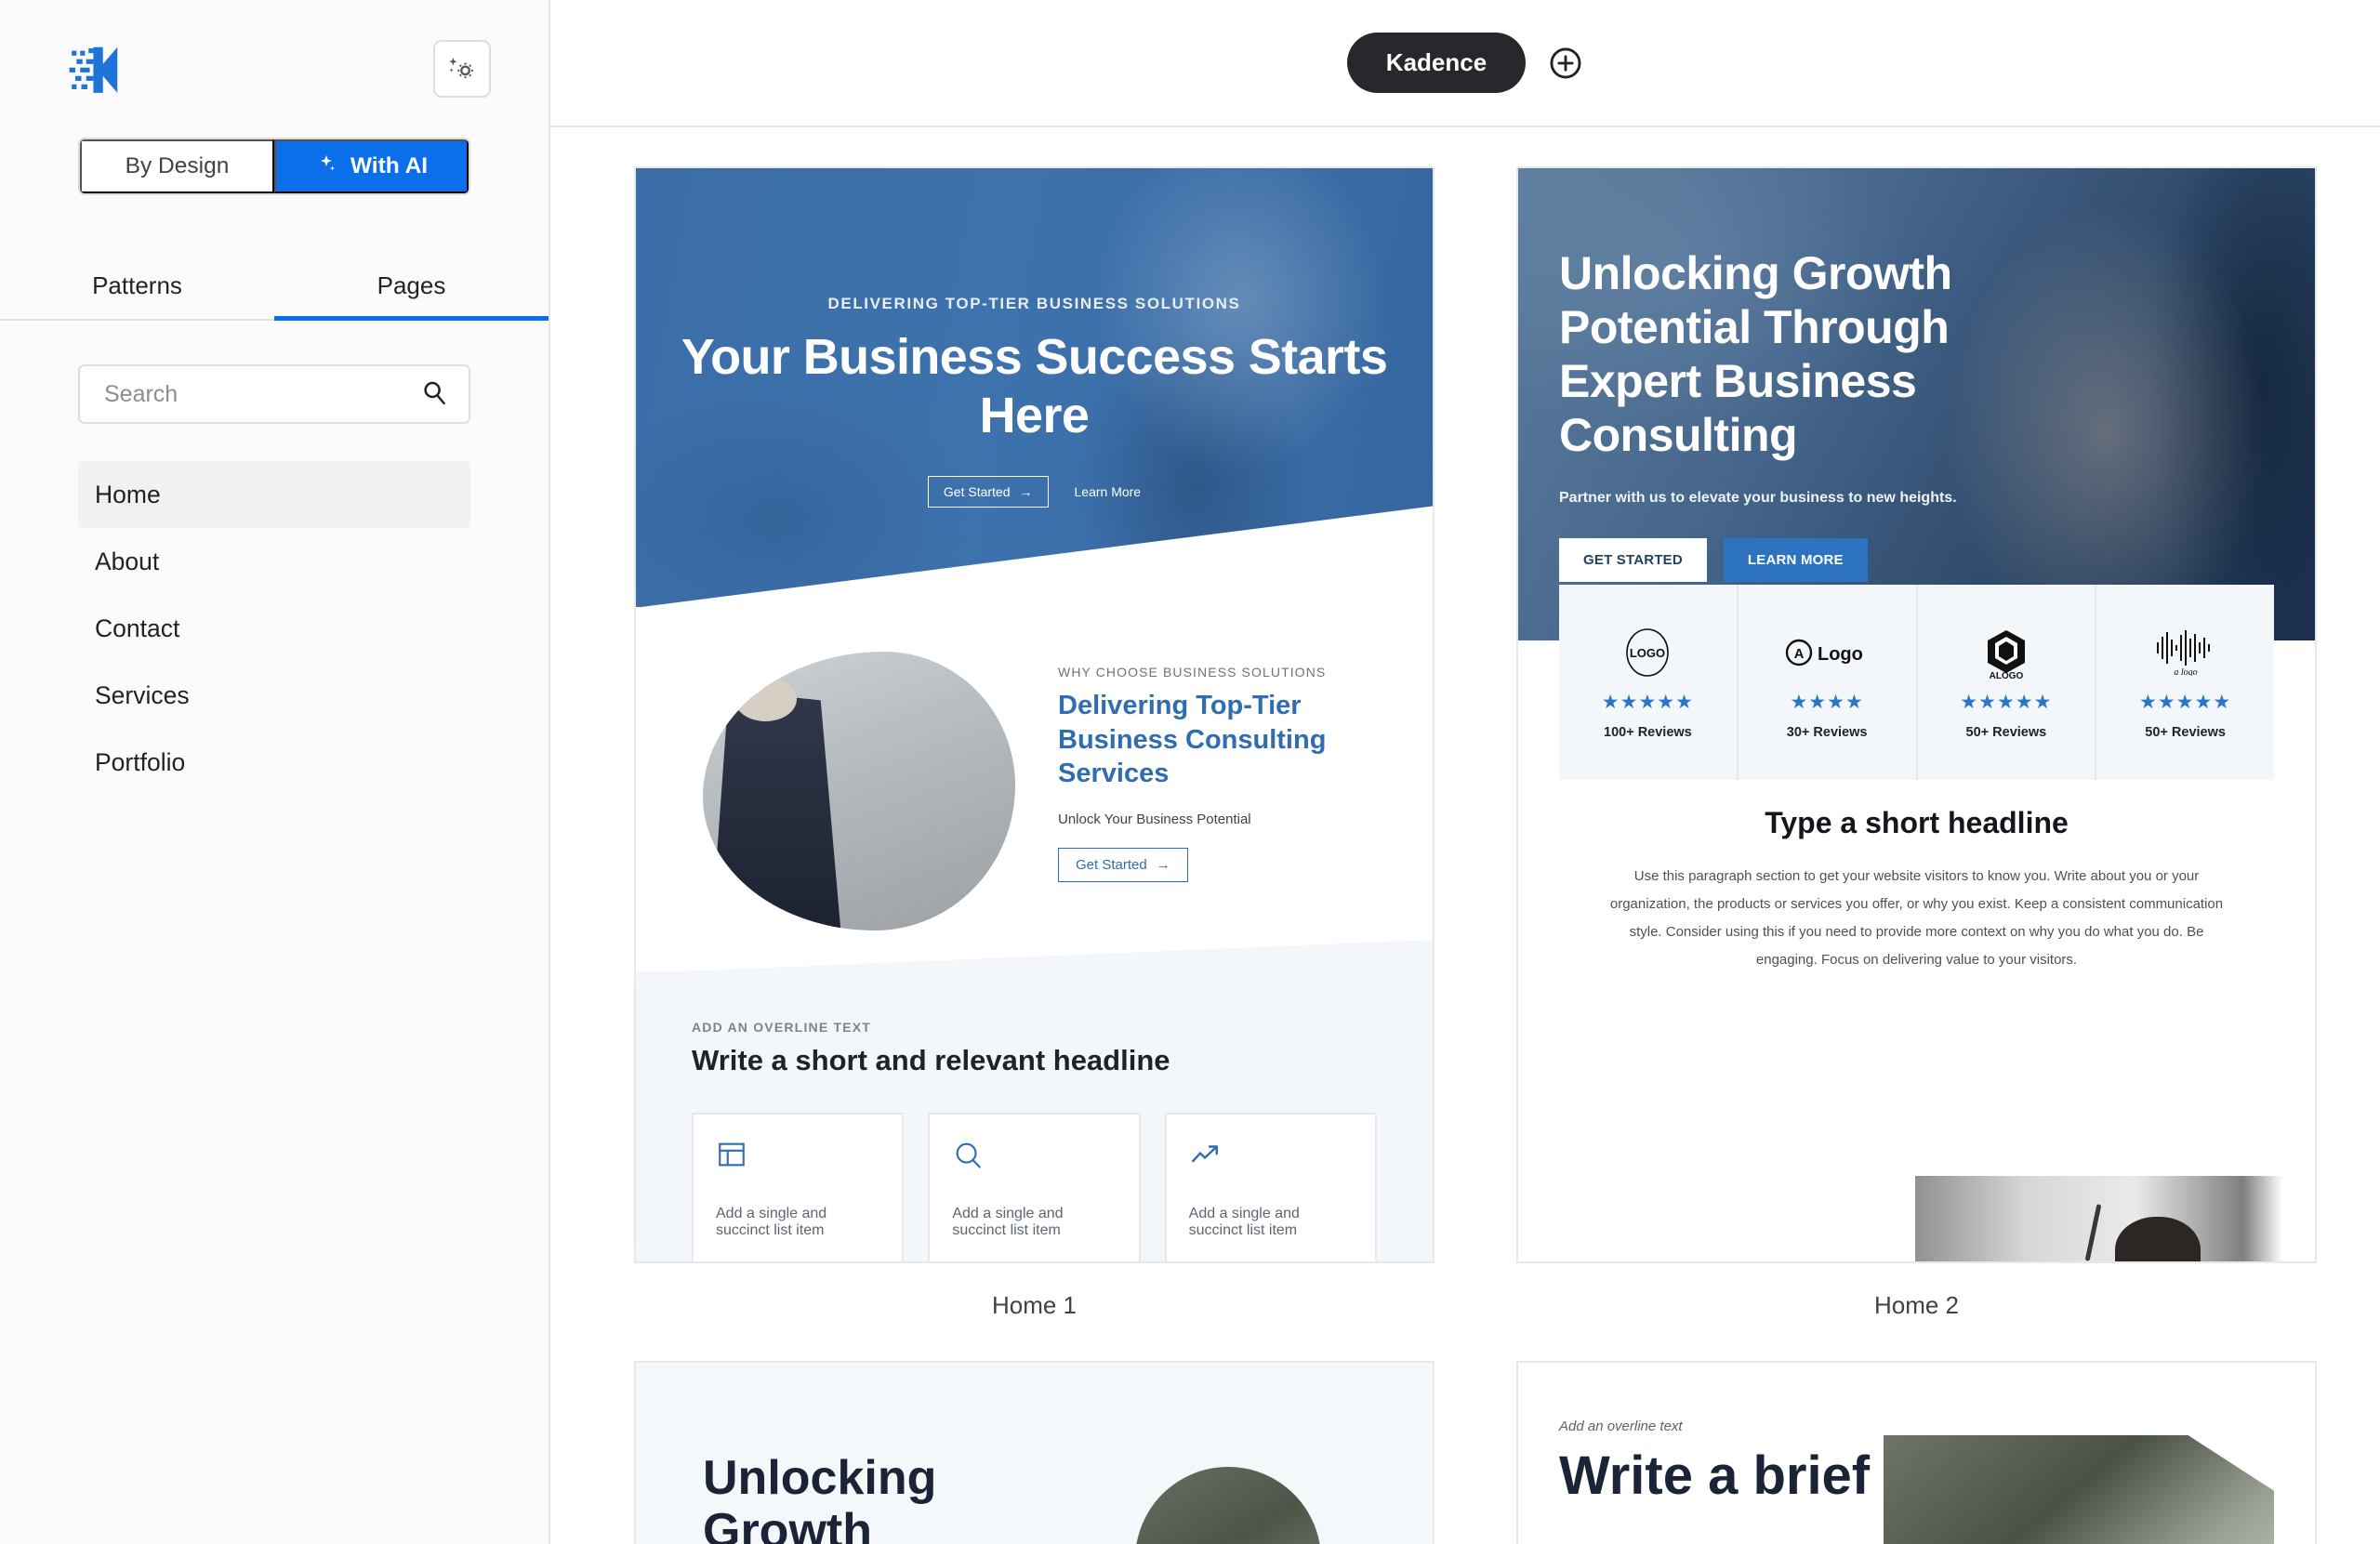 The width and height of the screenshot is (2380, 1544). What do you see at coordinates (820, 1498) in the screenshot?
I see `row2-left-headline: Unlocking Growth` at bounding box center [820, 1498].